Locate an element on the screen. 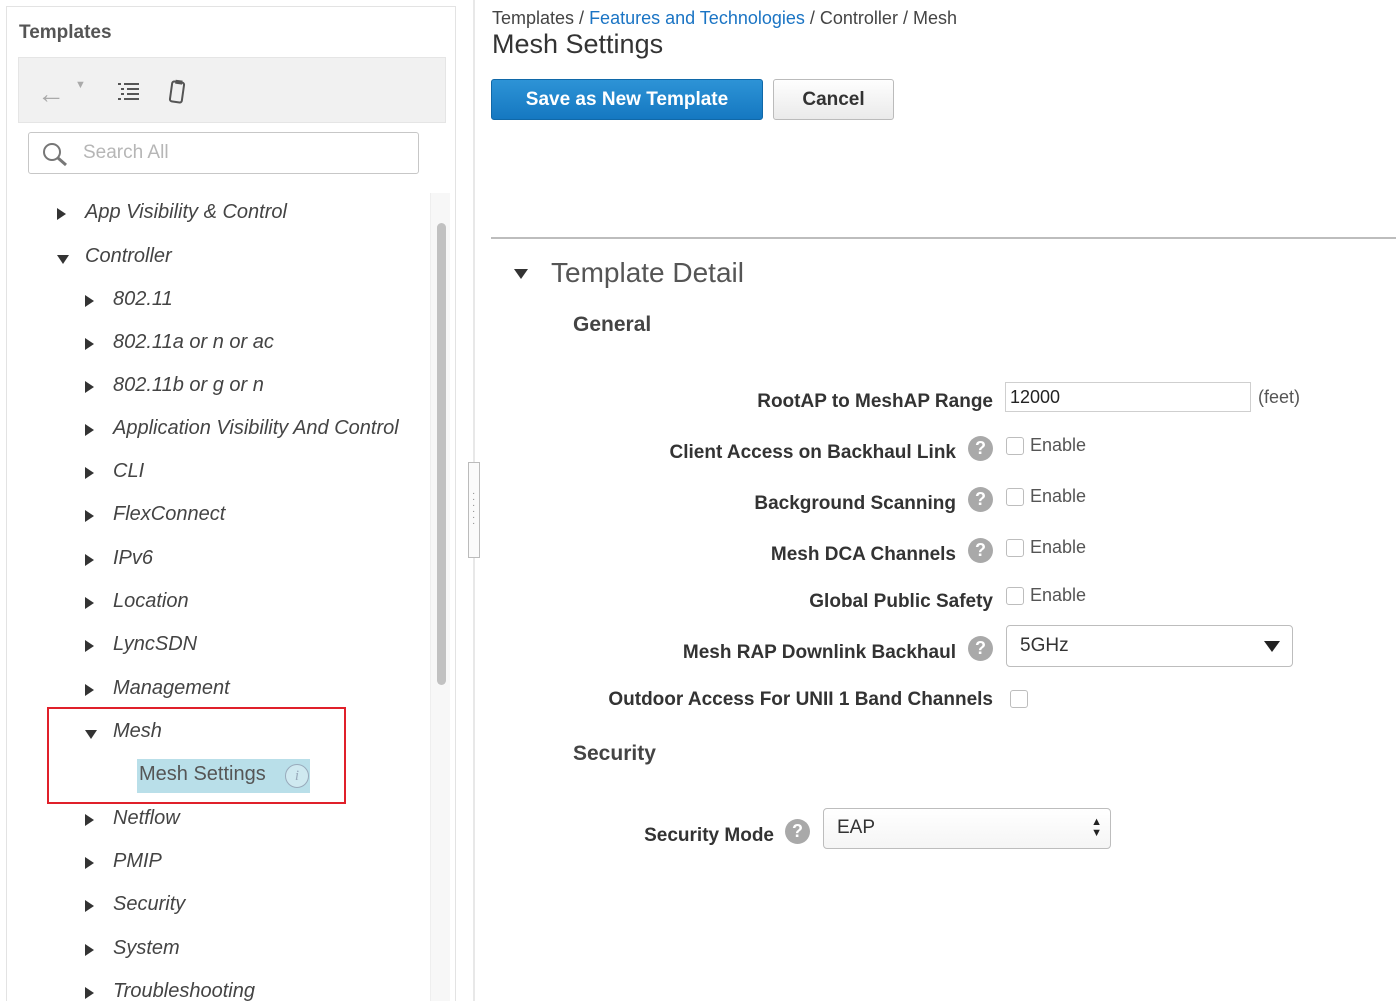  tree-item-label: 802.11 is located at coordinates (143, 299).